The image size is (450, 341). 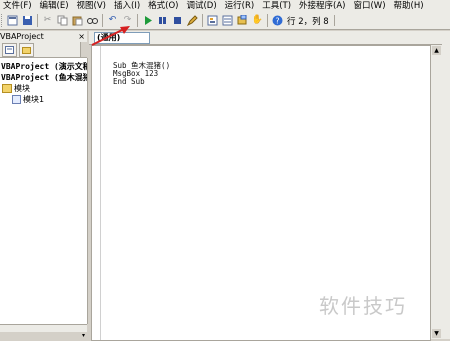 What do you see at coordinates (363, 306) in the screenshot?
I see `watermark-text: 软件技巧` at bounding box center [363, 306].